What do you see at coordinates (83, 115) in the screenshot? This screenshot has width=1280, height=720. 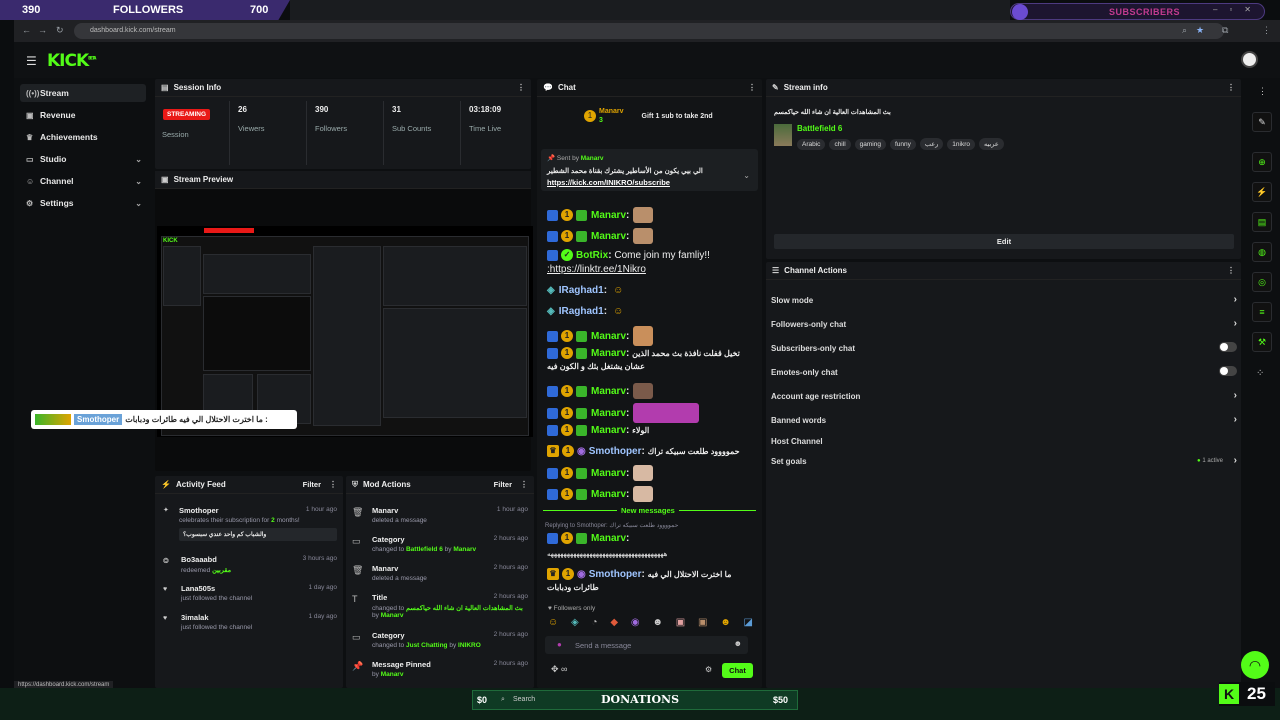 I see `sidebar-item-revenue: ▣ Revenue` at bounding box center [83, 115].